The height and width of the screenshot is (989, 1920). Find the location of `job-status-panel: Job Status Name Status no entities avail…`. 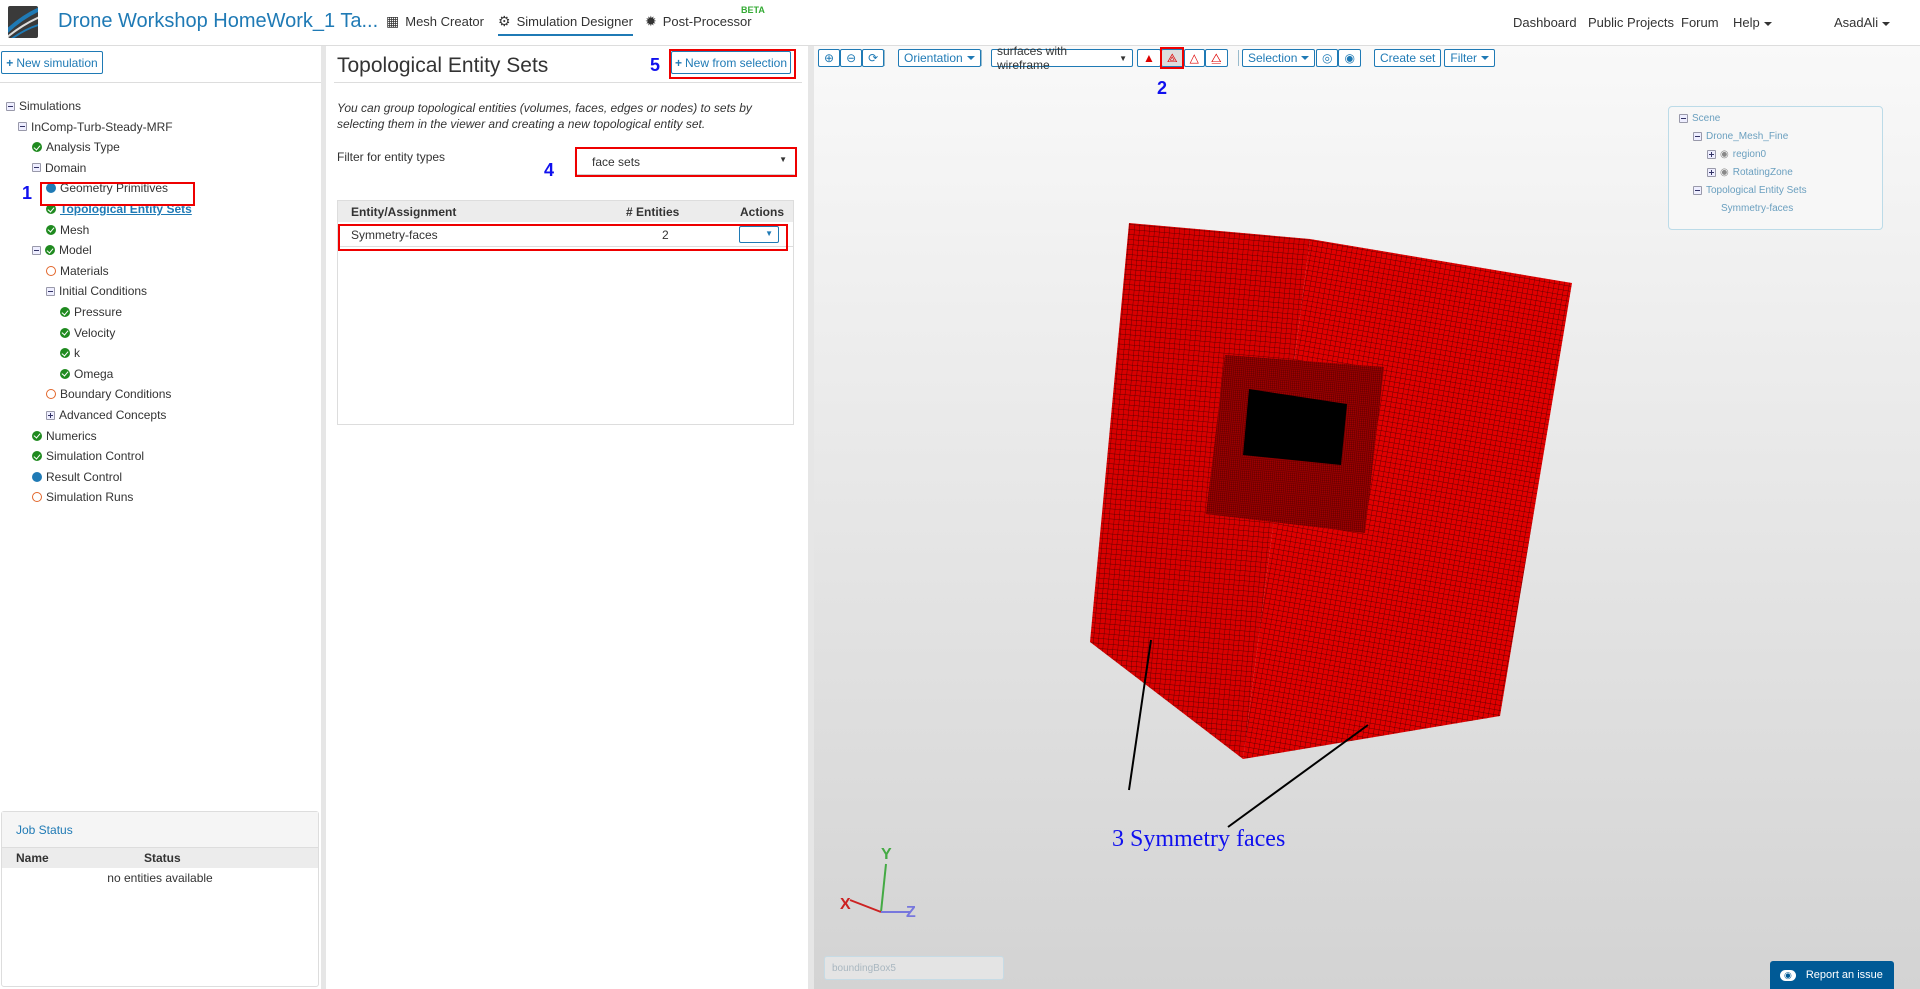

job-status-panel: Job Status Name Status no entities avail… is located at coordinates (160, 899).